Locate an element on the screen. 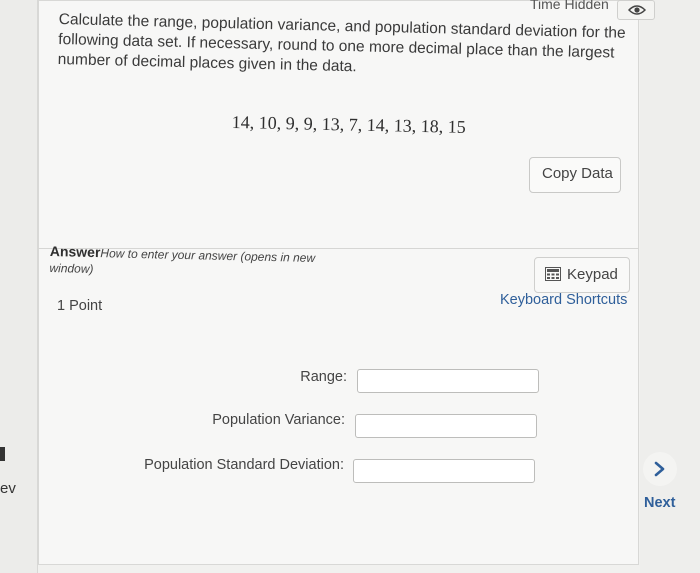 The height and width of the screenshot is (573, 700). population-std-dev-label: Population Standard Deviation: is located at coordinates (244, 465).